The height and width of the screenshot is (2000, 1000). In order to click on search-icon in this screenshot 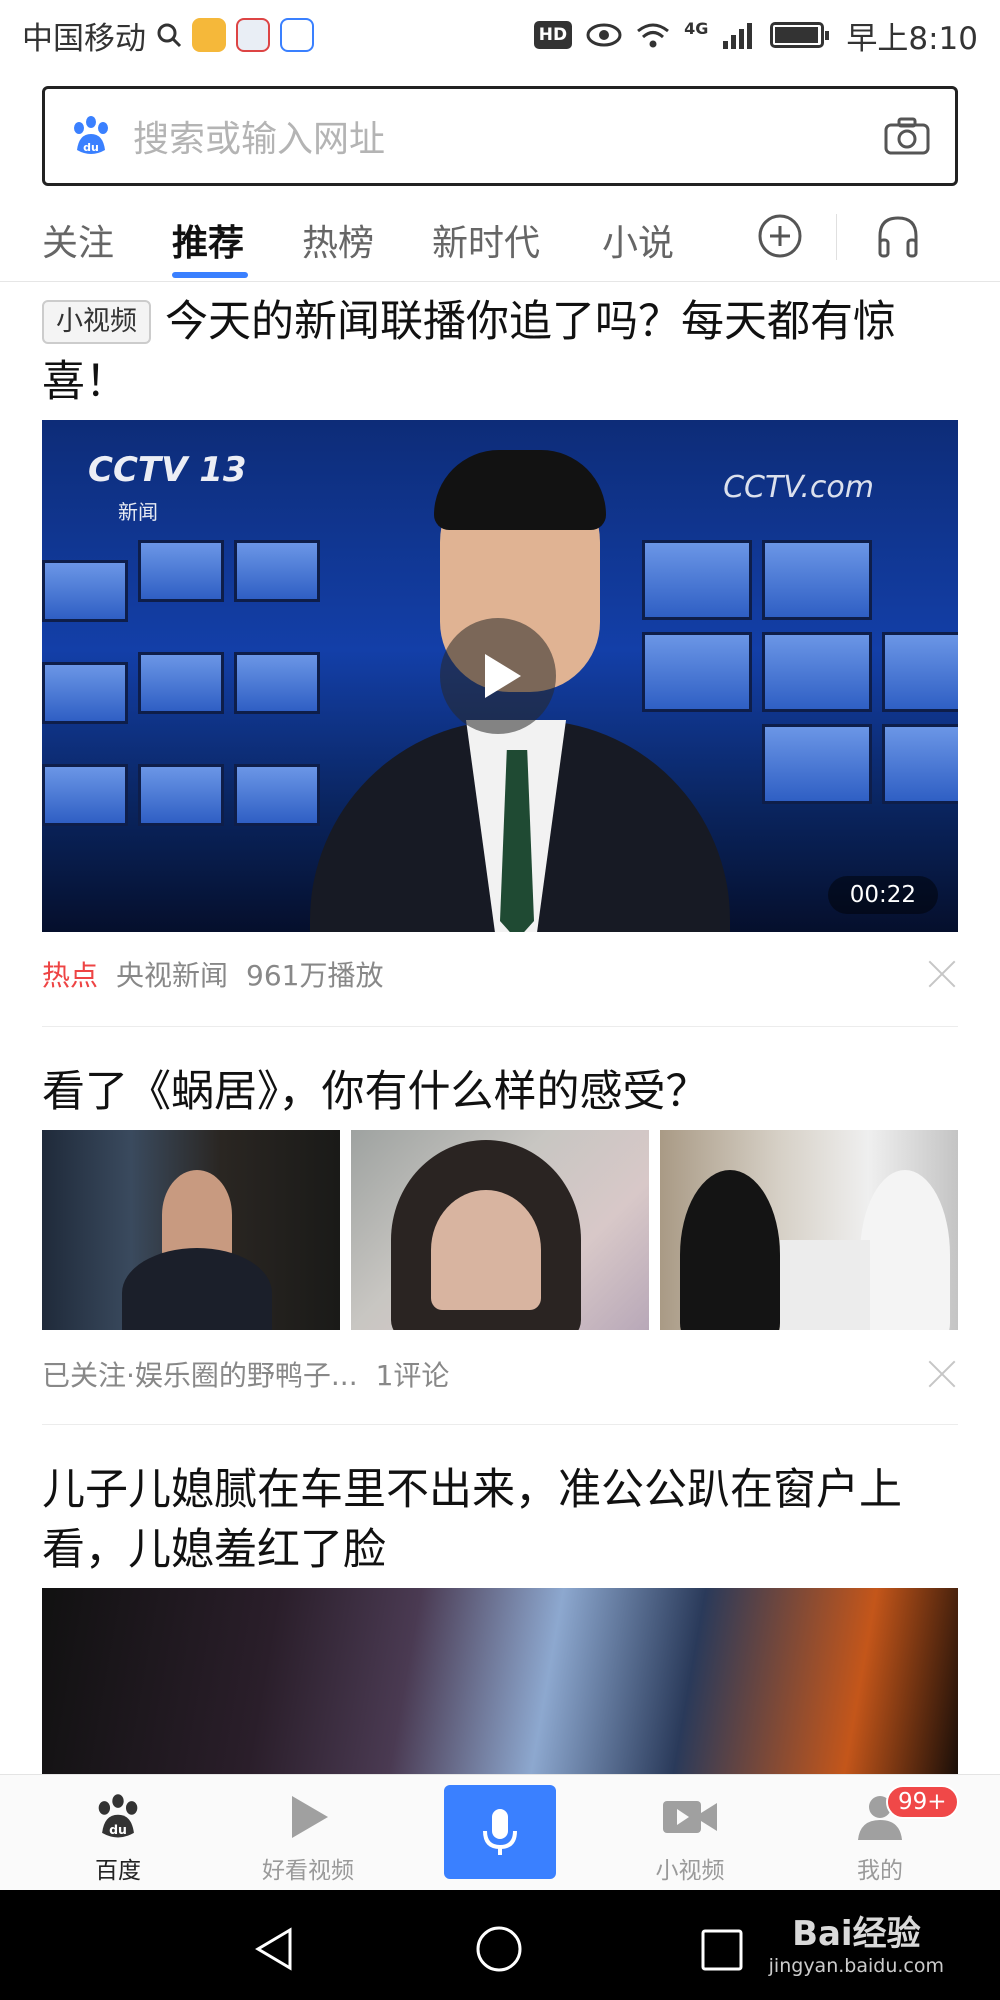, I will do `click(169, 35)`.